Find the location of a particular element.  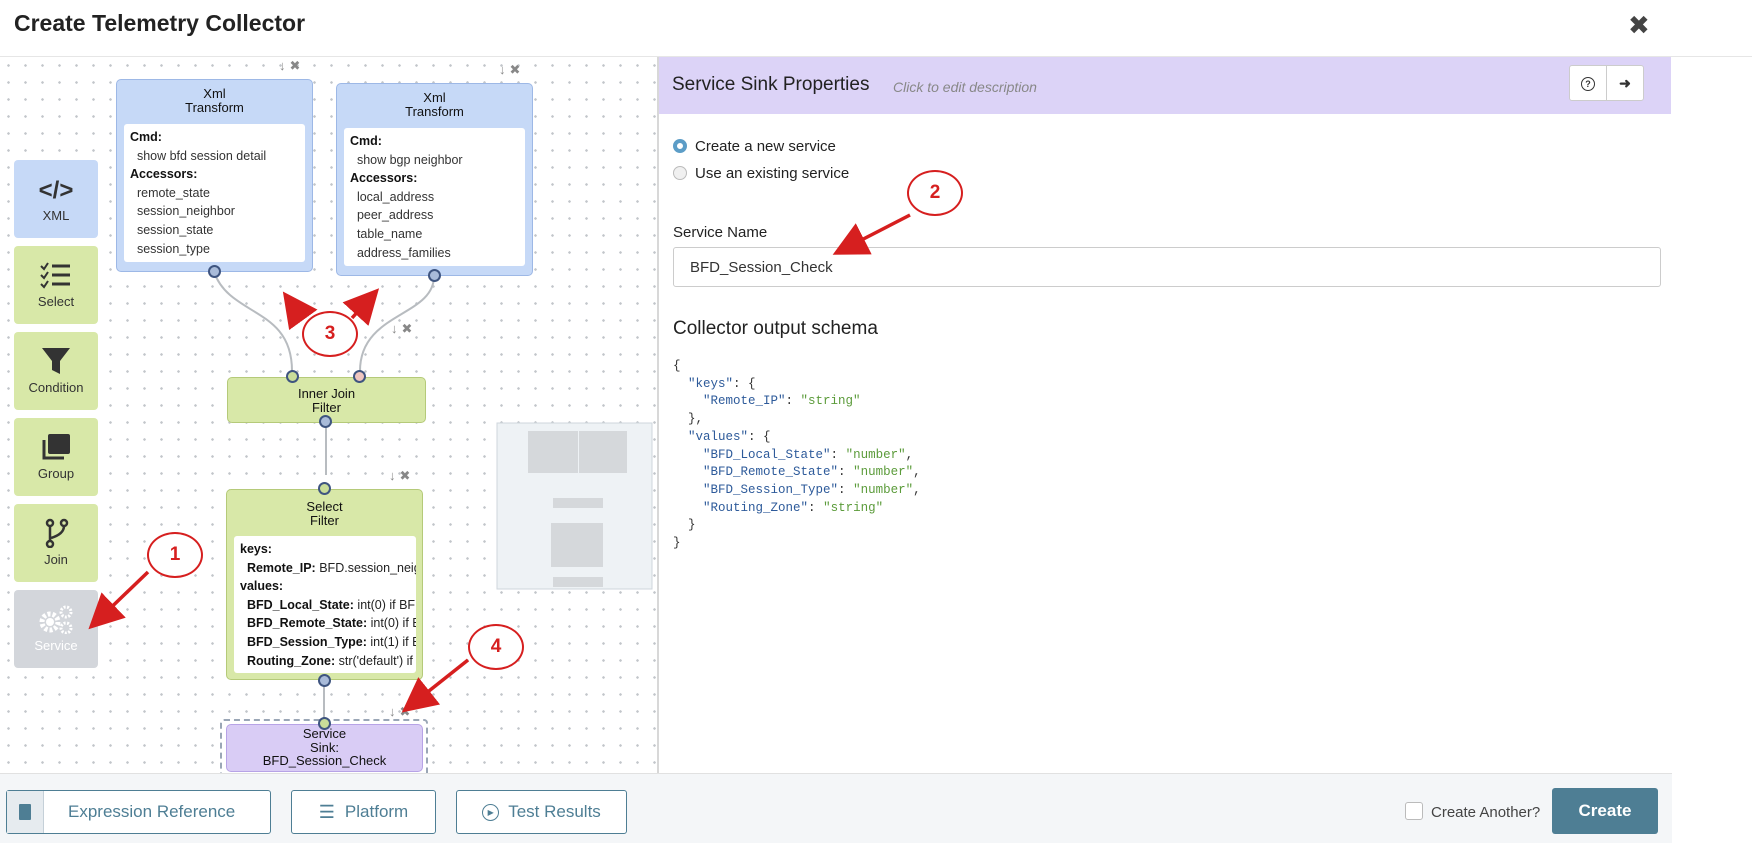

annotation-callout-2: 2 is located at coordinates (935, 193).